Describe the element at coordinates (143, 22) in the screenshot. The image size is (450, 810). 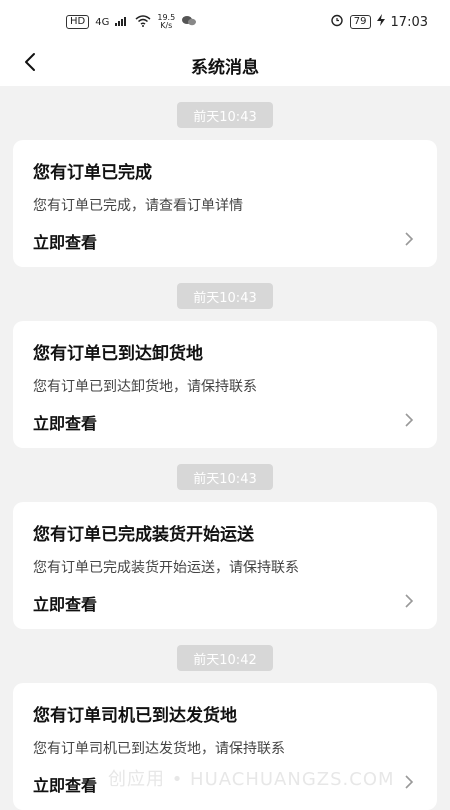
I see `wifi-icon` at that location.